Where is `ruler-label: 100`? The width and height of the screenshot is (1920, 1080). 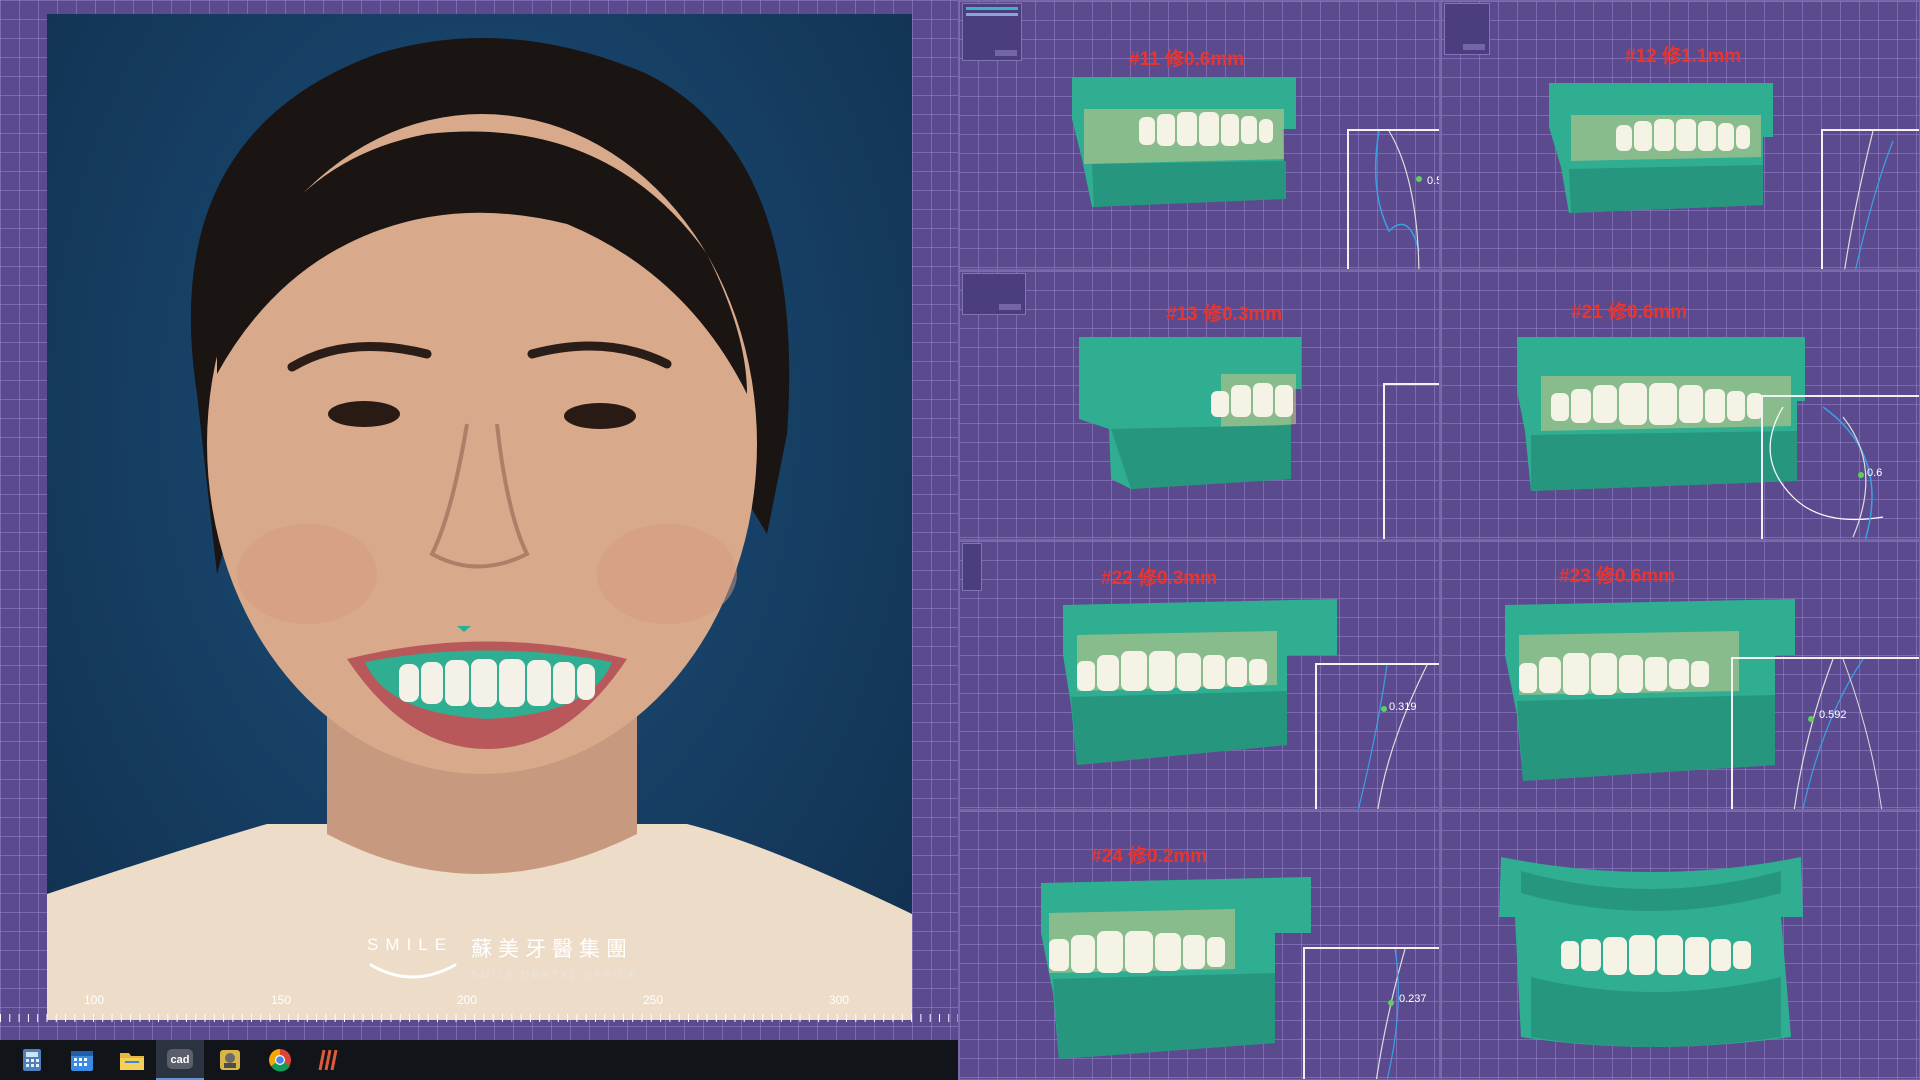 ruler-label: 100 is located at coordinates (94, 1000).